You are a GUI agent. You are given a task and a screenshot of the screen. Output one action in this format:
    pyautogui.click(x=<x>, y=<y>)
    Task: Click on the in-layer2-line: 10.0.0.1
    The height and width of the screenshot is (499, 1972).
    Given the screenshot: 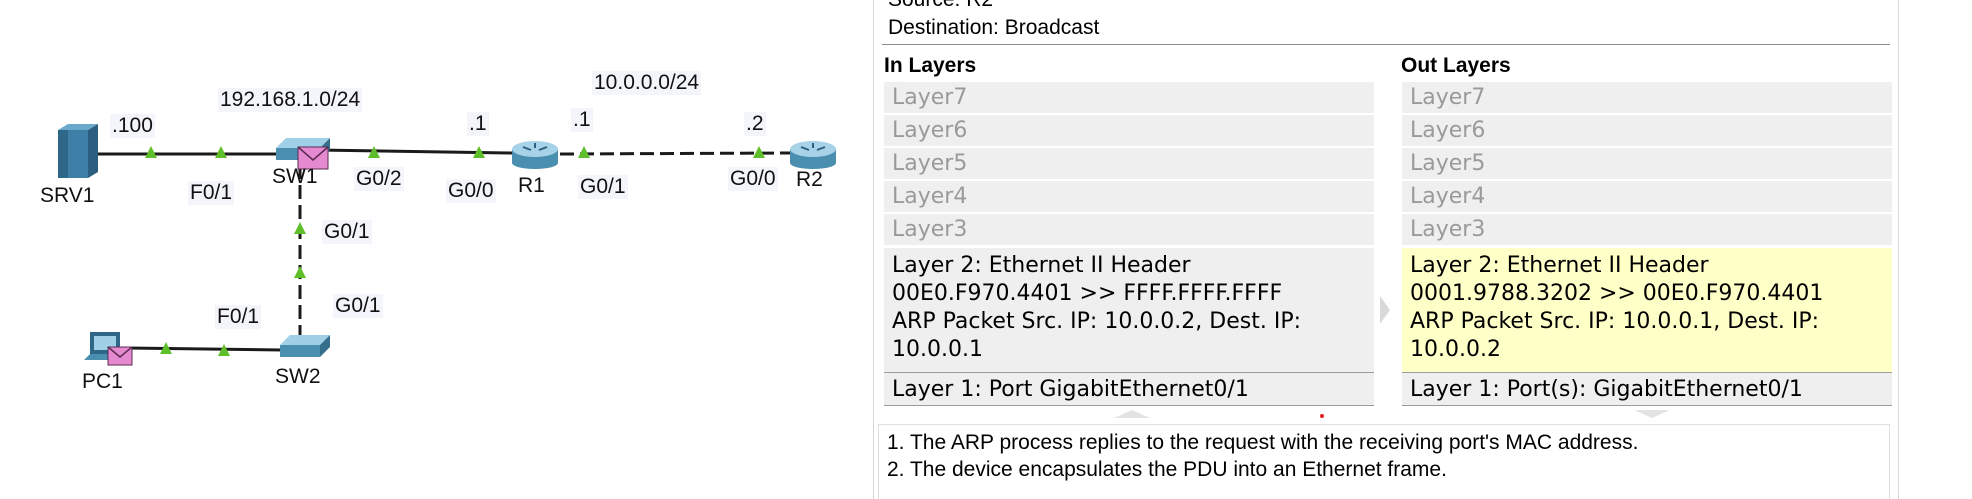 What is the action you would take?
    pyautogui.click(x=937, y=349)
    